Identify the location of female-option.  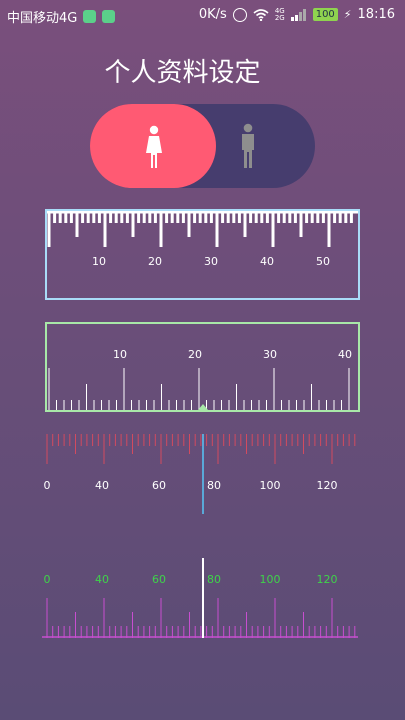
(153, 146).